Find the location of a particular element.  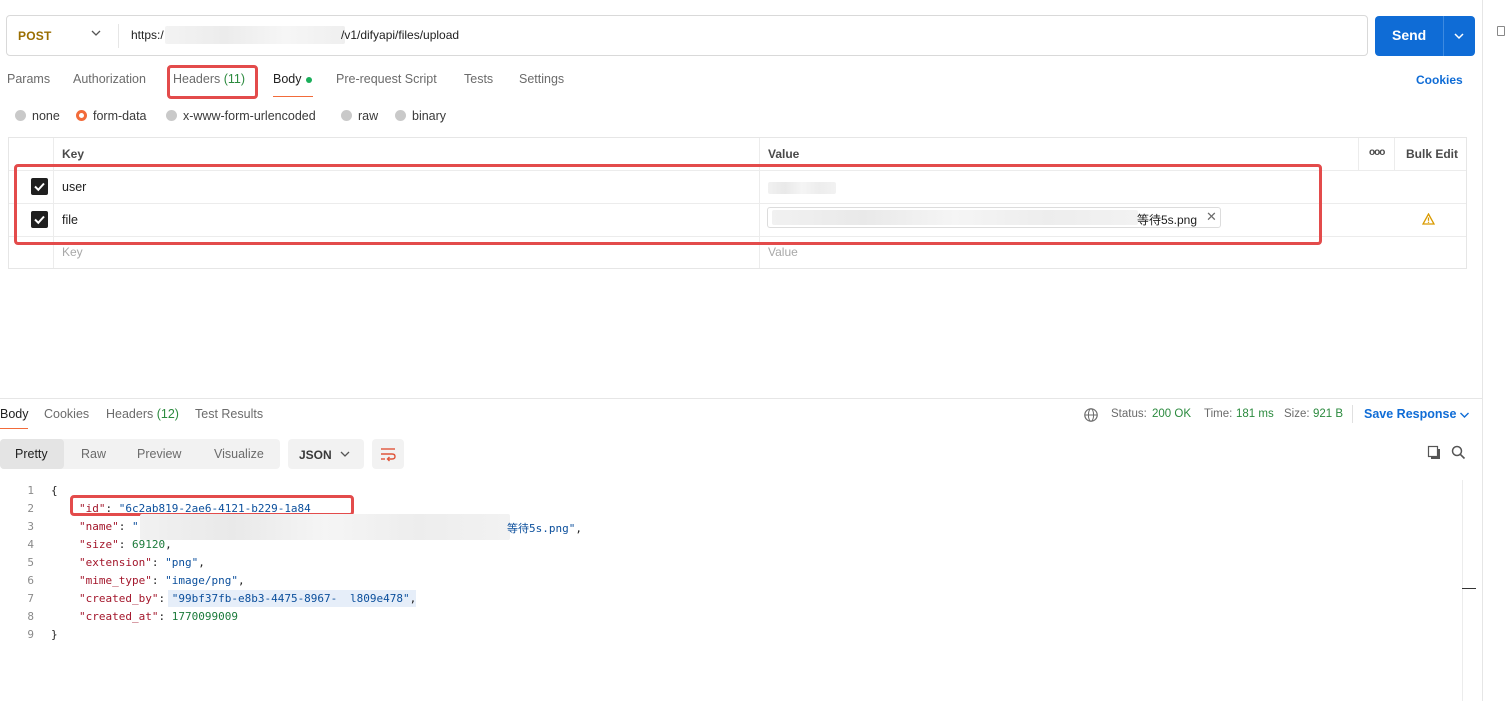

response-tab-headers: Headers (12) is located at coordinates (142, 414).